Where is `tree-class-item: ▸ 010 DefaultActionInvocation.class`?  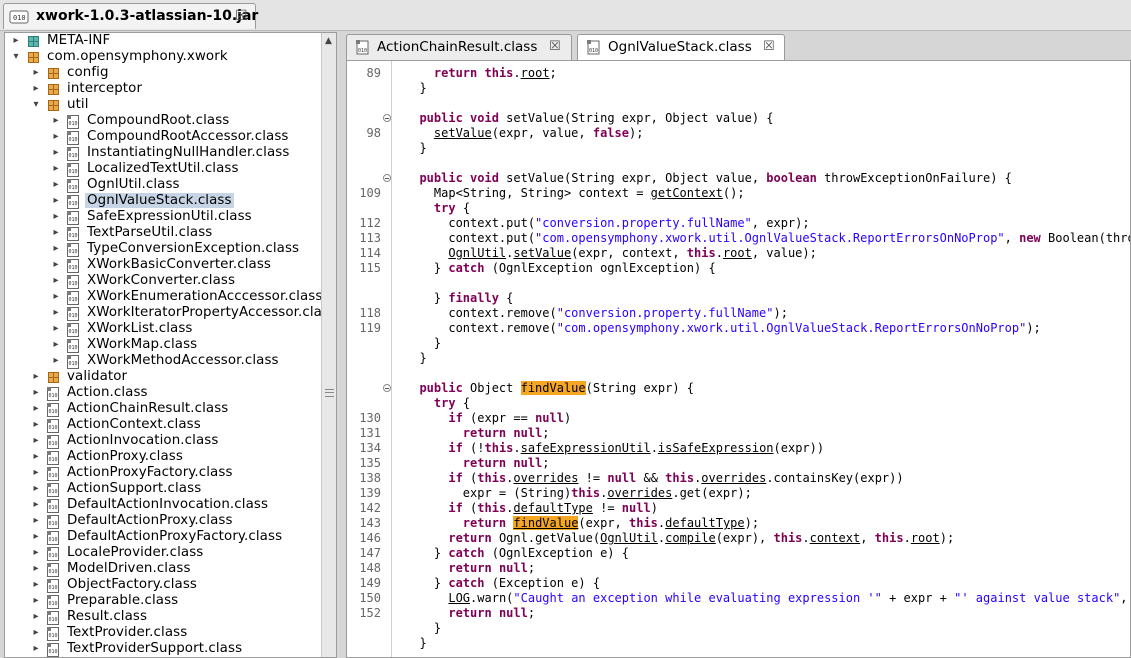 tree-class-item: ▸ 010 DefaultActionInvocation.class is located at coordinates (163, 505).